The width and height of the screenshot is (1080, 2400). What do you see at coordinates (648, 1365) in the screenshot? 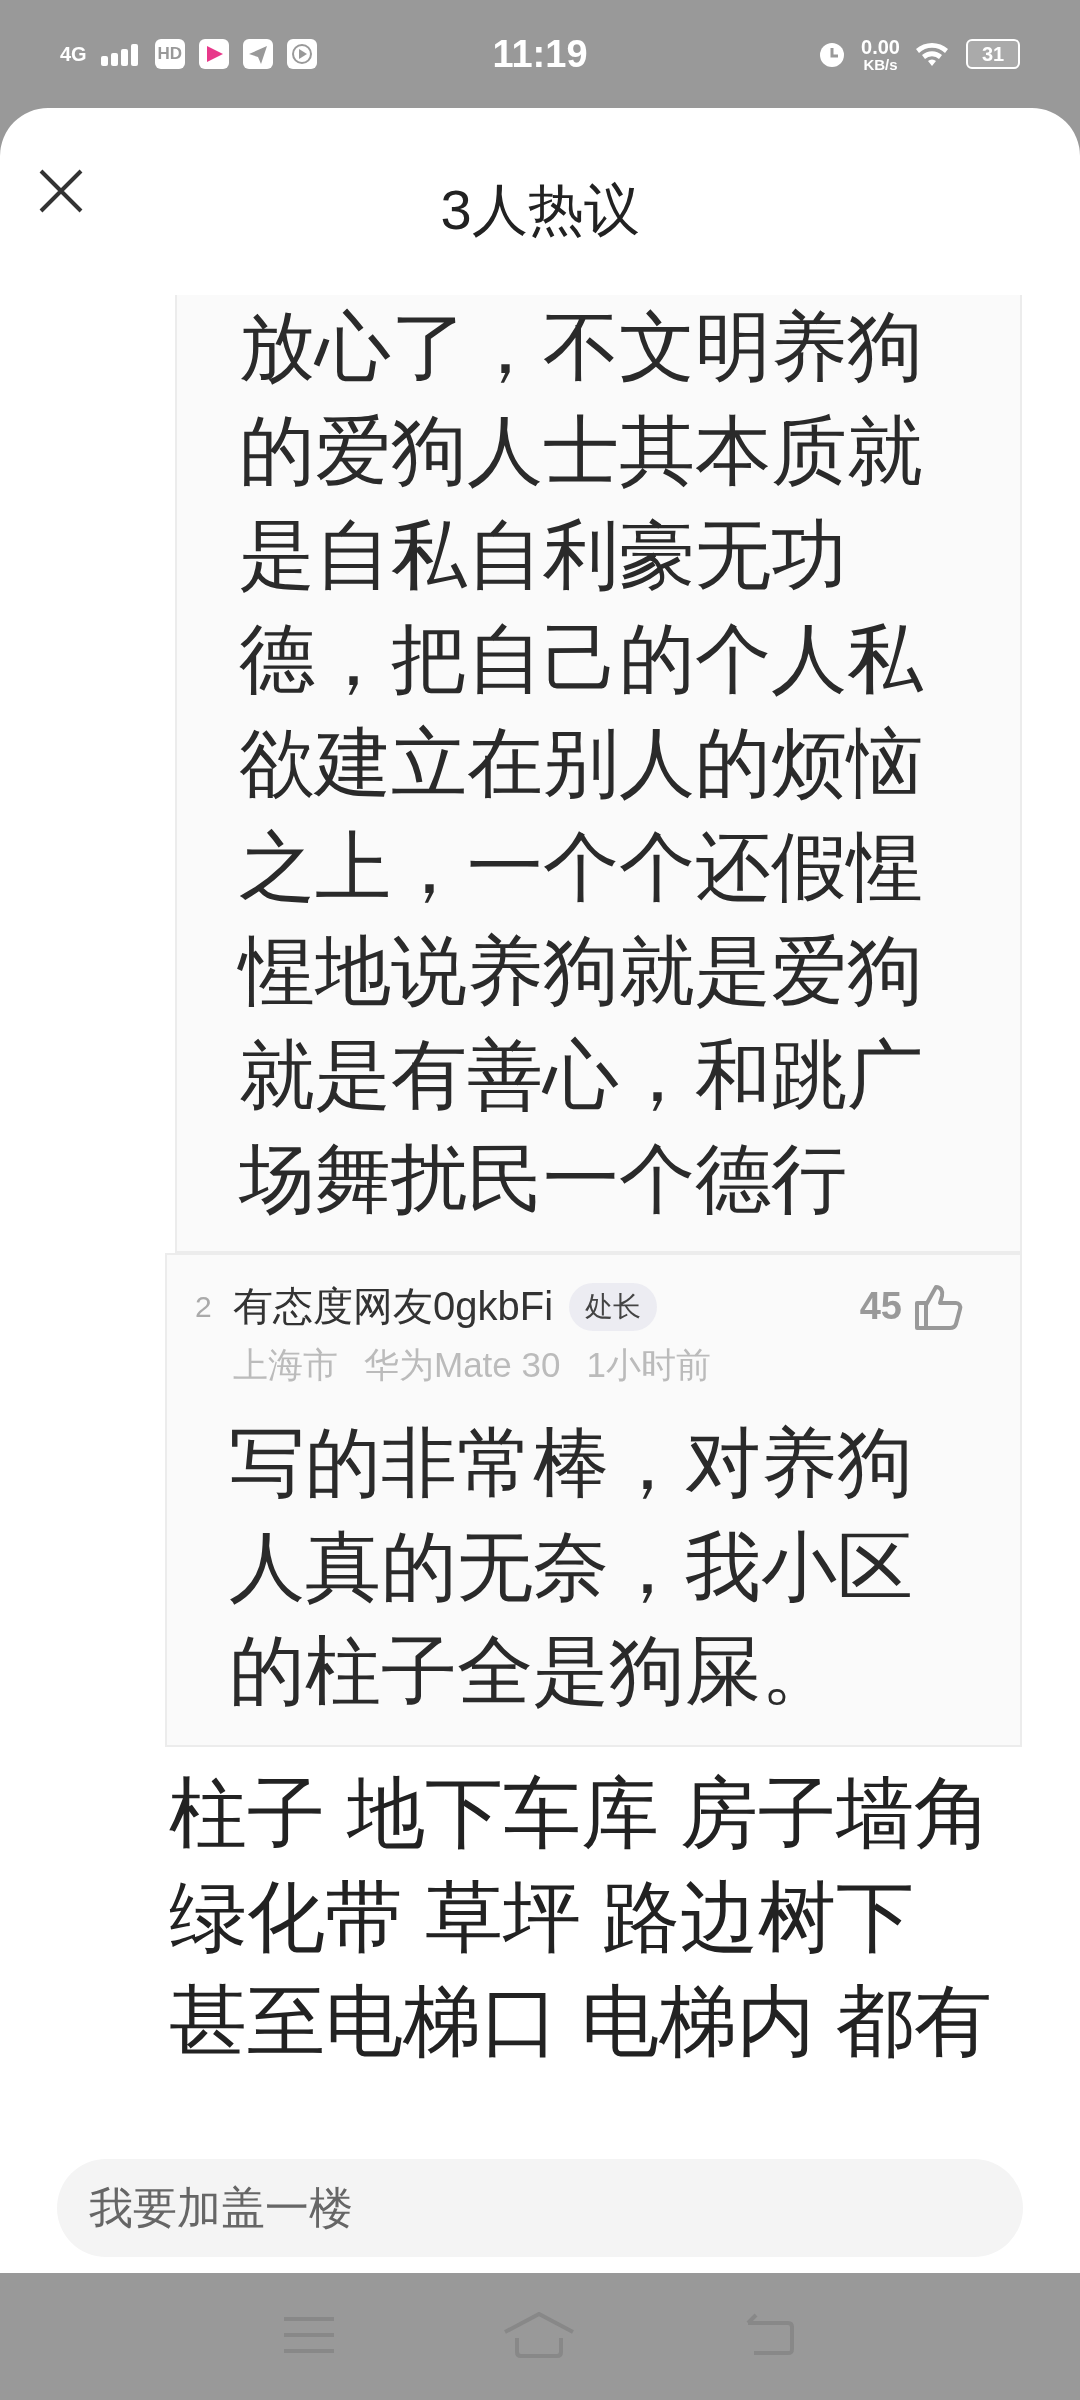
I see `time-text: 1小时前` at bounding box center [648, 1365].